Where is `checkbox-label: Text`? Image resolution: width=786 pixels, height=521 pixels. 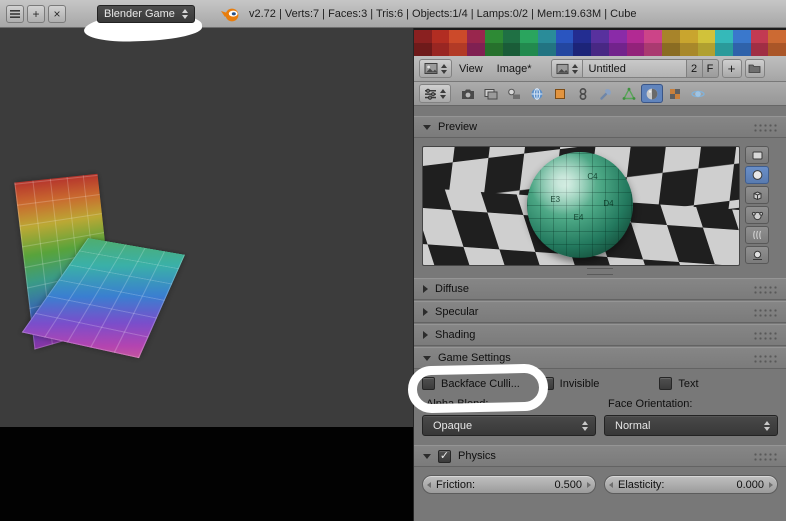 checkbox-label: Text is located at coordinates (688, 383).